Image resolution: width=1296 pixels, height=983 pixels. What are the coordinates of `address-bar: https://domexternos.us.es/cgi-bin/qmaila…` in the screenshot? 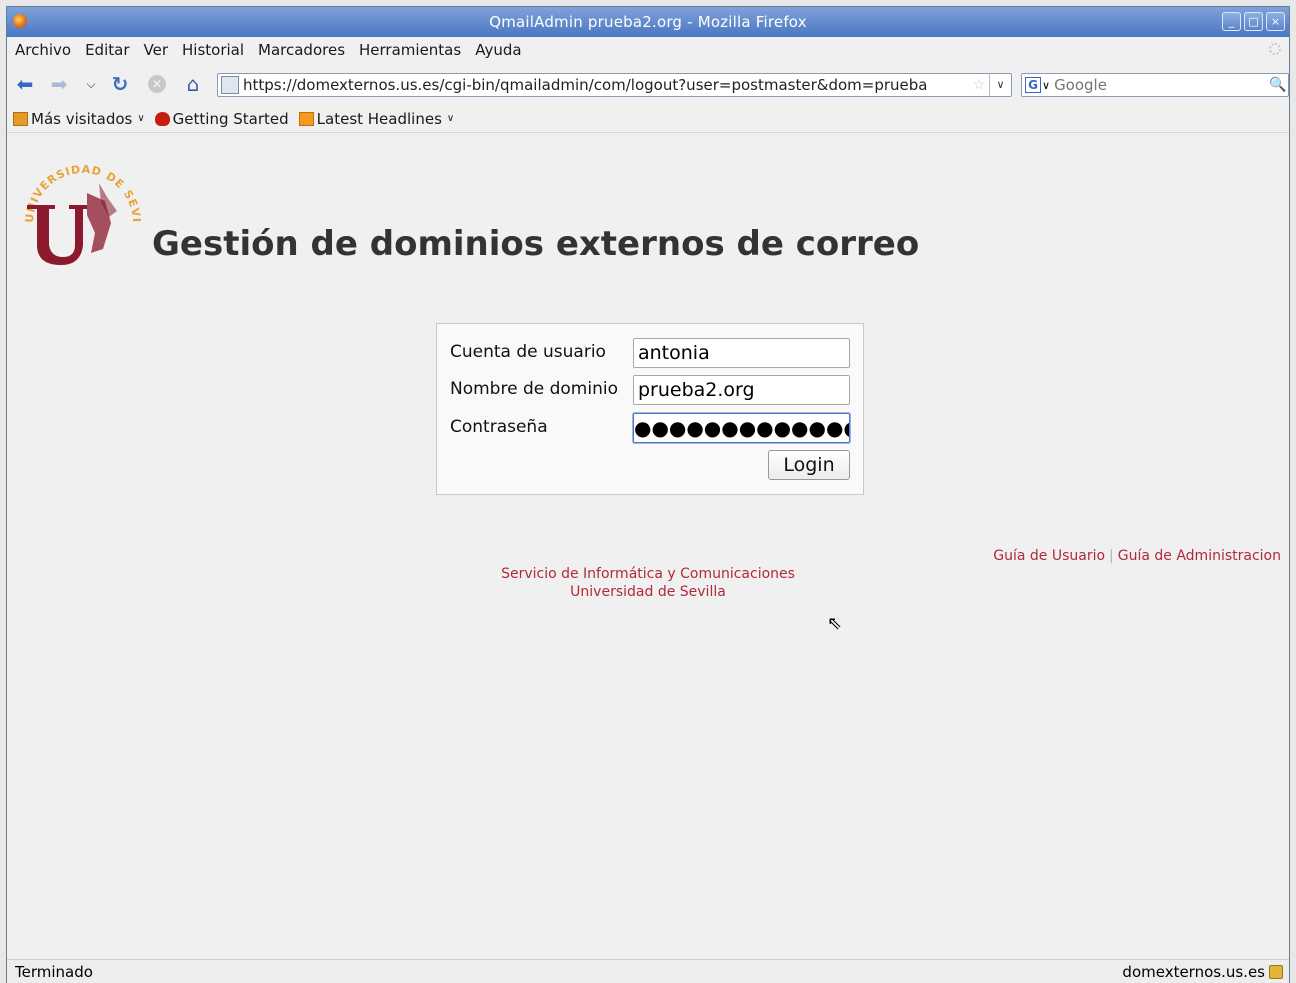 It's located at (614, 85).